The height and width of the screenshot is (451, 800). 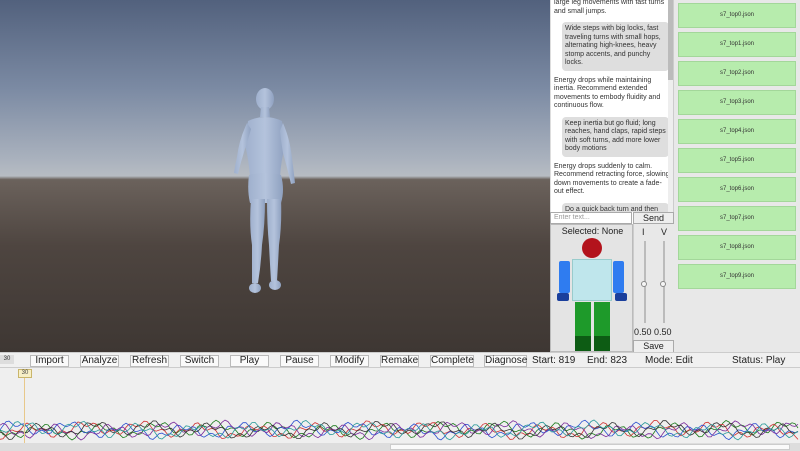 I want to click on left-hand-part, so click(x=563, y=297).